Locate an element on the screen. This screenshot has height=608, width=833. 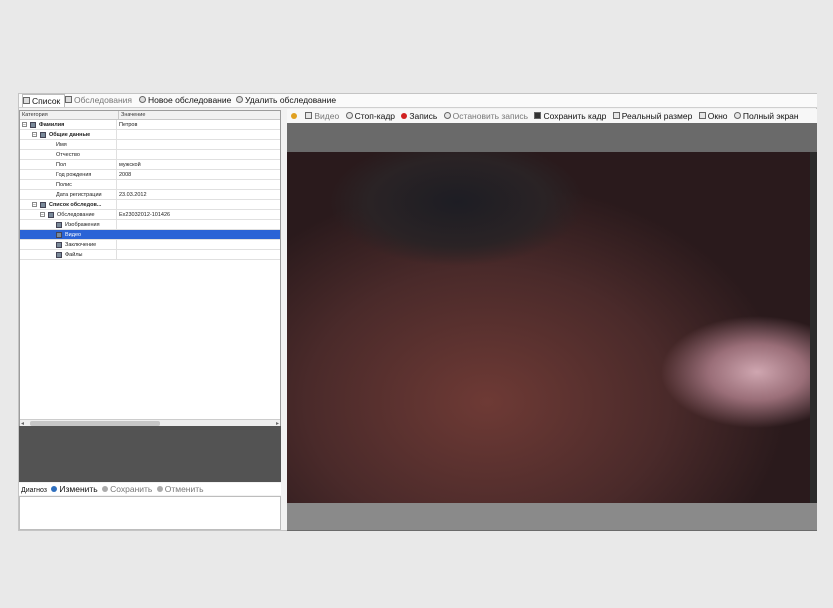
tree-row: Заключение is located at coordinates (150, 245).